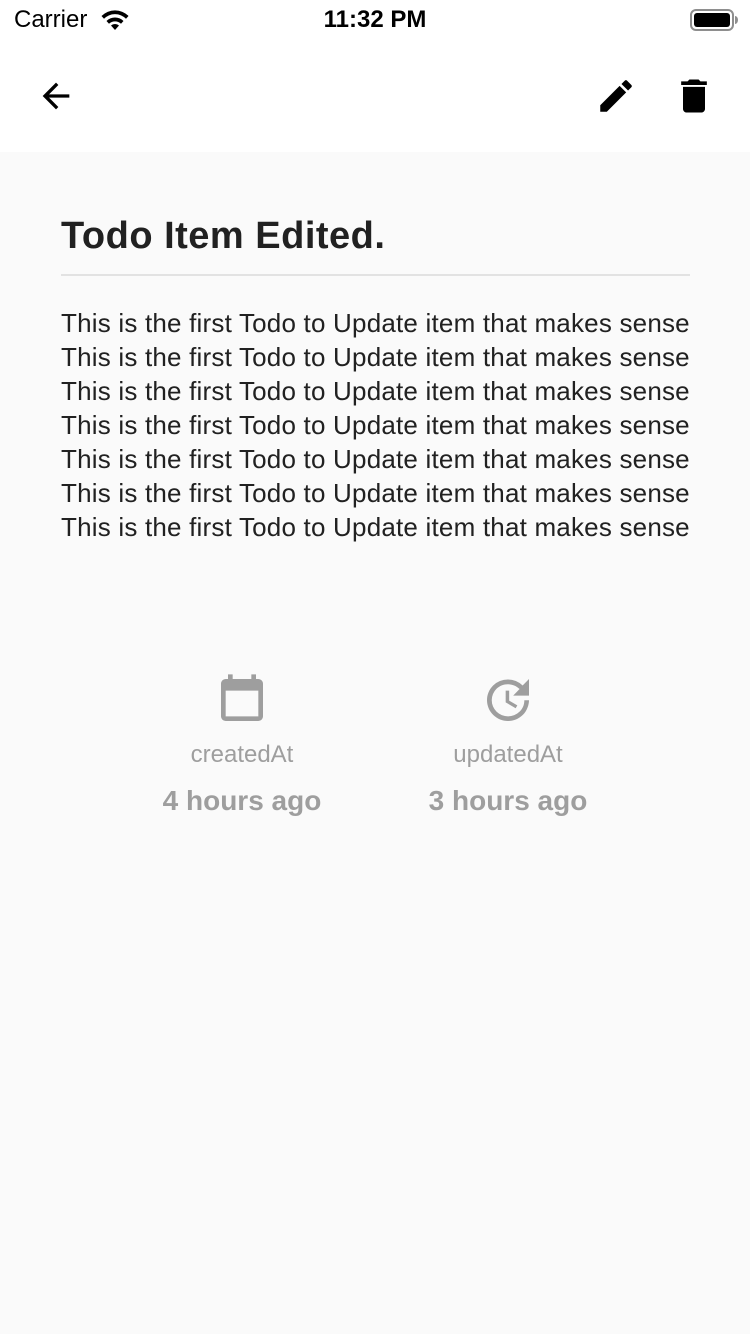 This screenshot has width=750, height=1334. I want to click on trash-icon, so click(694, 96).